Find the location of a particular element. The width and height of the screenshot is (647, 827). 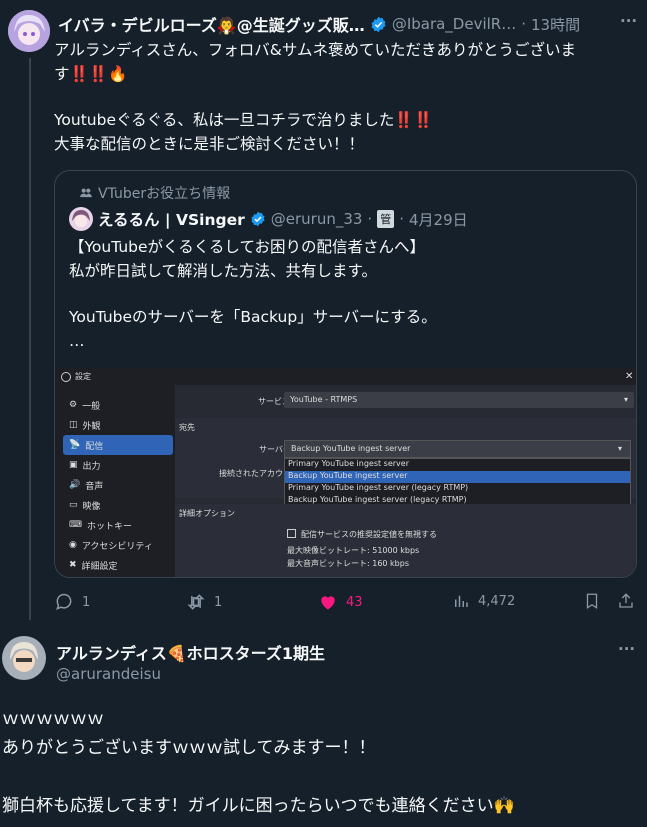

checkbox-label: 配信サービスの推奨設定値を無視する is located at coordinates (369, 534).